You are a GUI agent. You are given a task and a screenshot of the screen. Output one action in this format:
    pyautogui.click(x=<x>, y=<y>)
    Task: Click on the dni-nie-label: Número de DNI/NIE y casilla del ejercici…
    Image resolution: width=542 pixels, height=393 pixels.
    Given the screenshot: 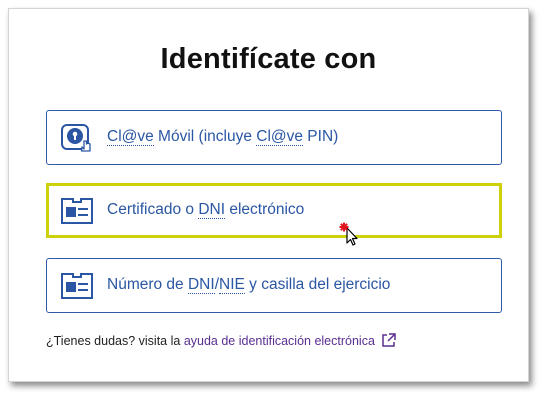 What is the action you would take?
    pyautogui.click(x=248, y=285)
    